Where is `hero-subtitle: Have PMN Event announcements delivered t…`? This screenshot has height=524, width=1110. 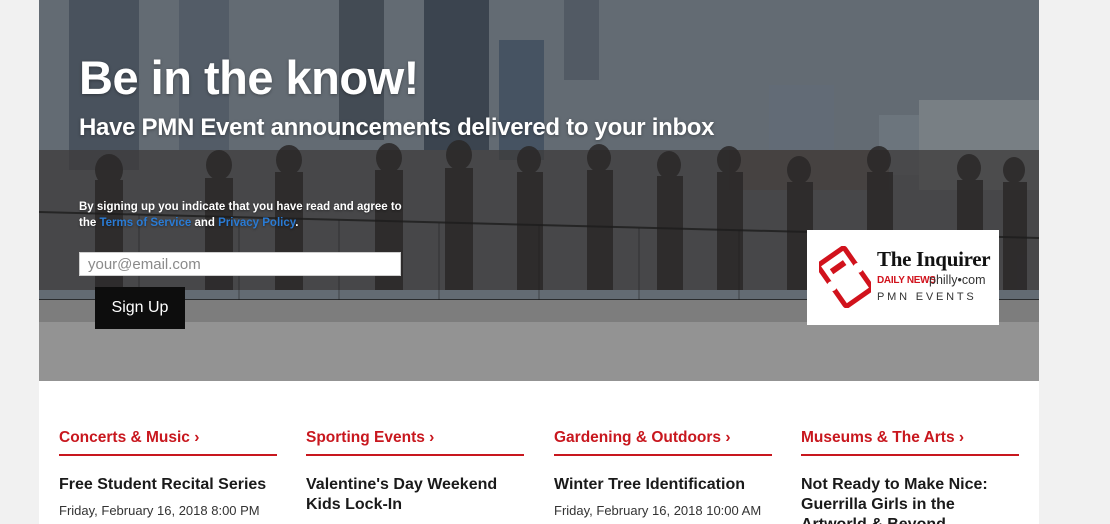
hero-subtitle: Have PMN Event announcements delivered t… is located at coordinates (397, 127).